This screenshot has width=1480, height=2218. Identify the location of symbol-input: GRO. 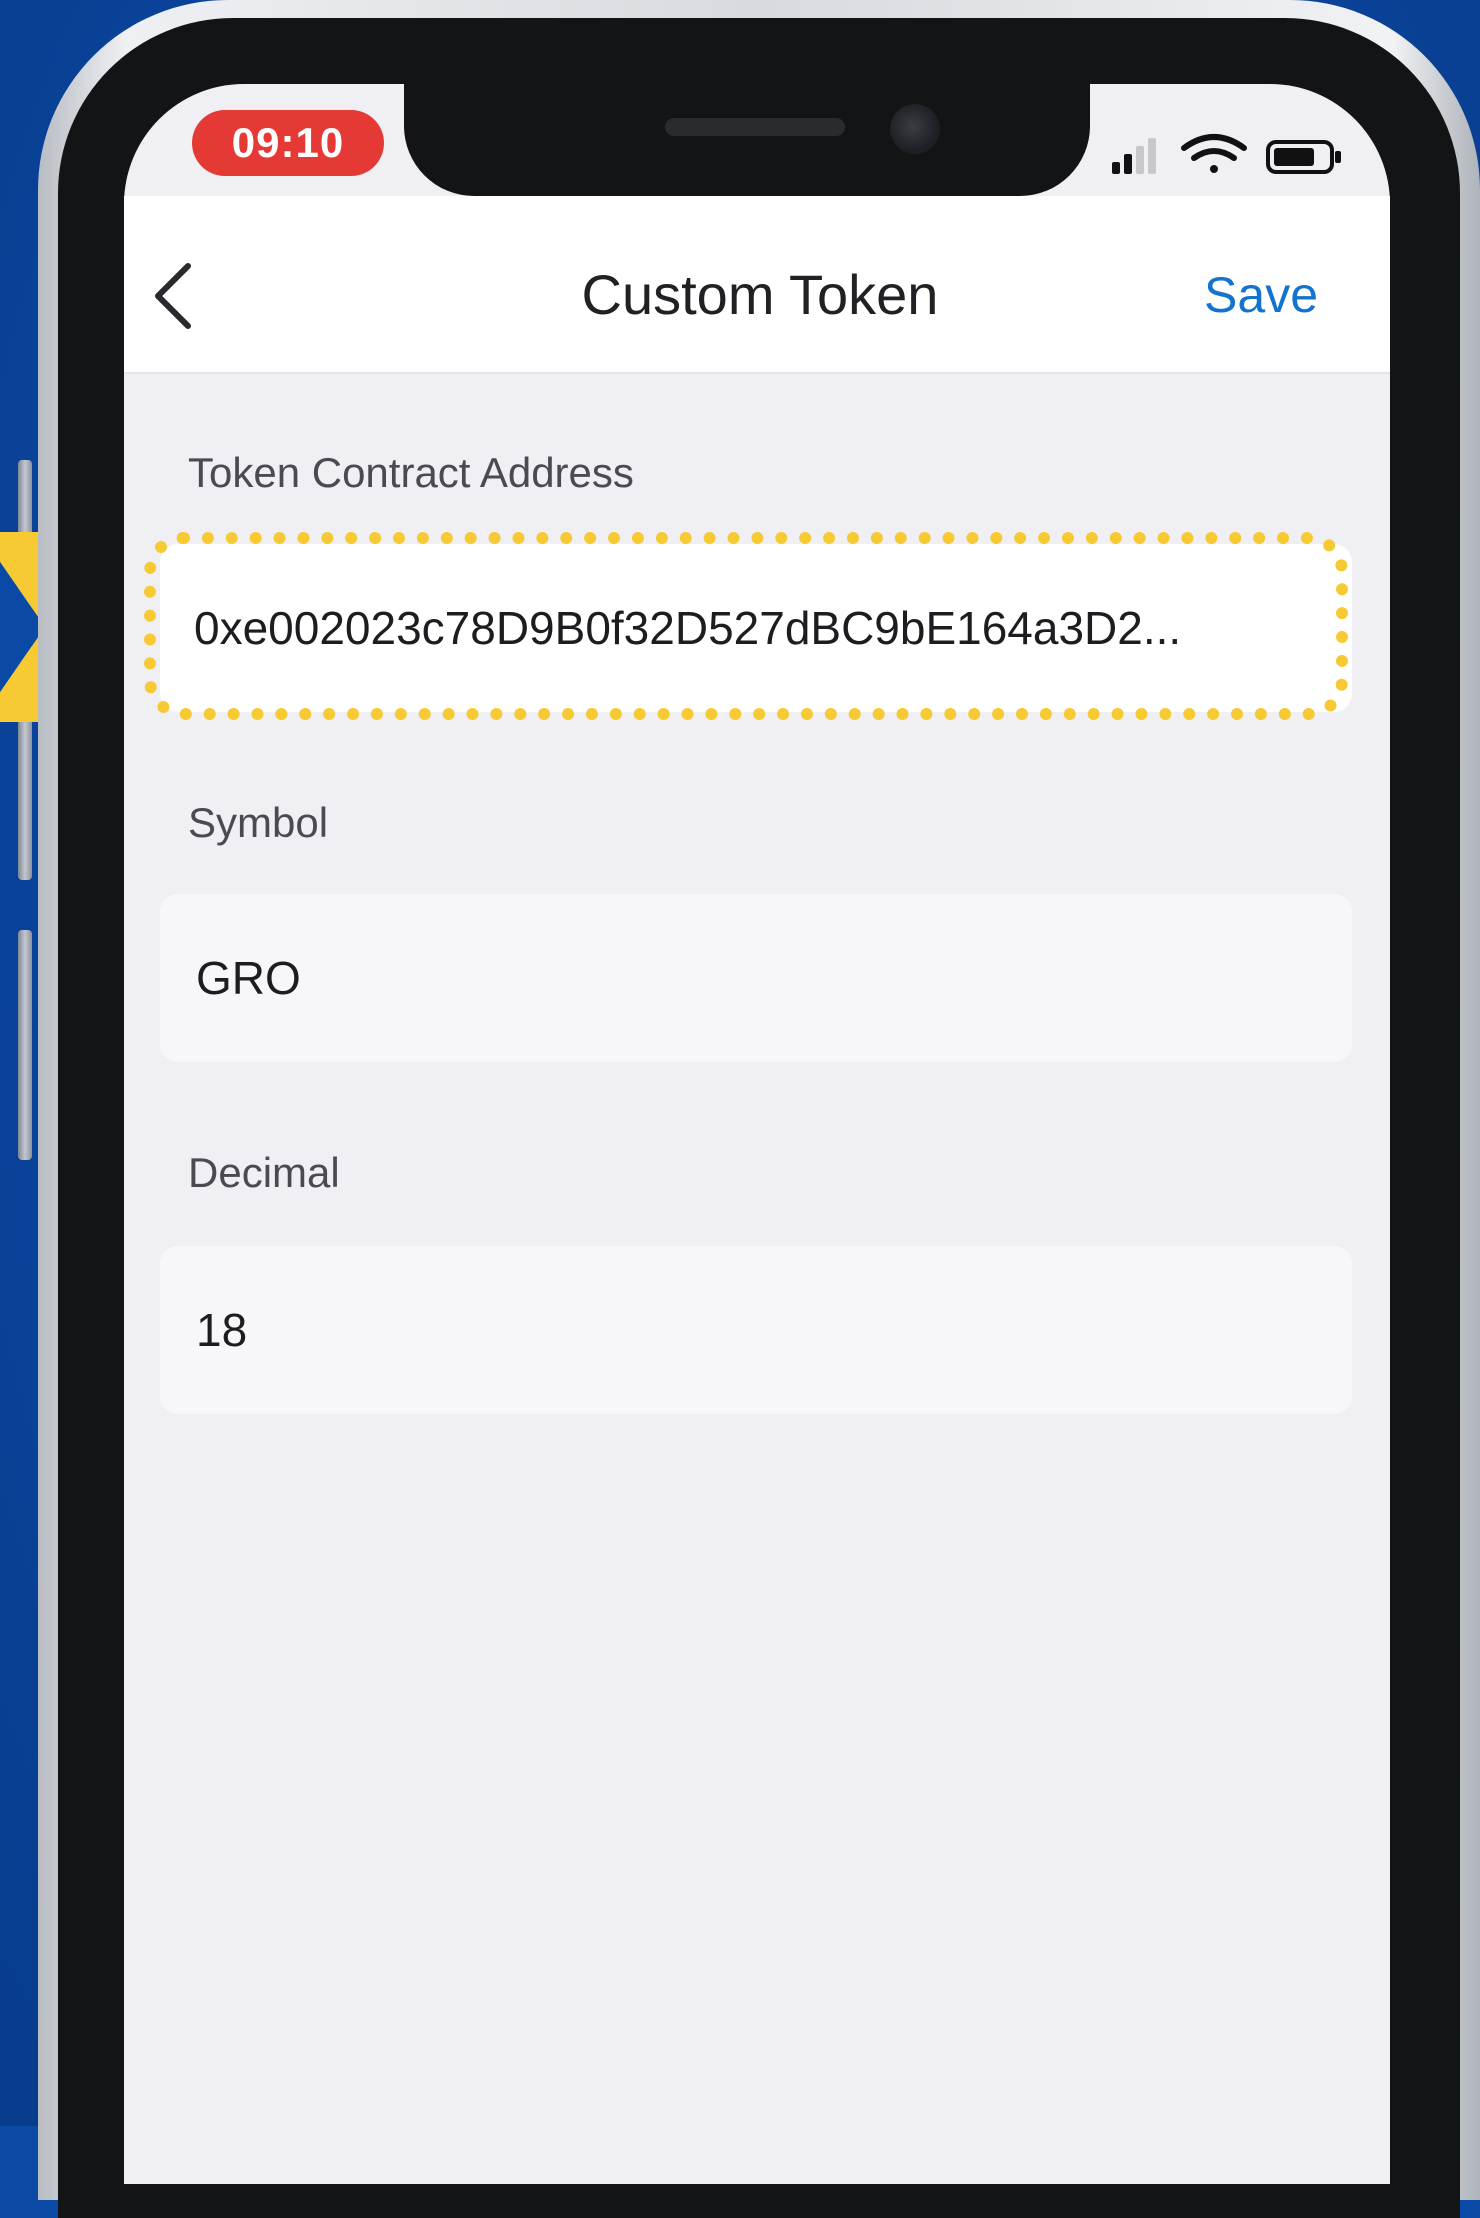
(756, 978).